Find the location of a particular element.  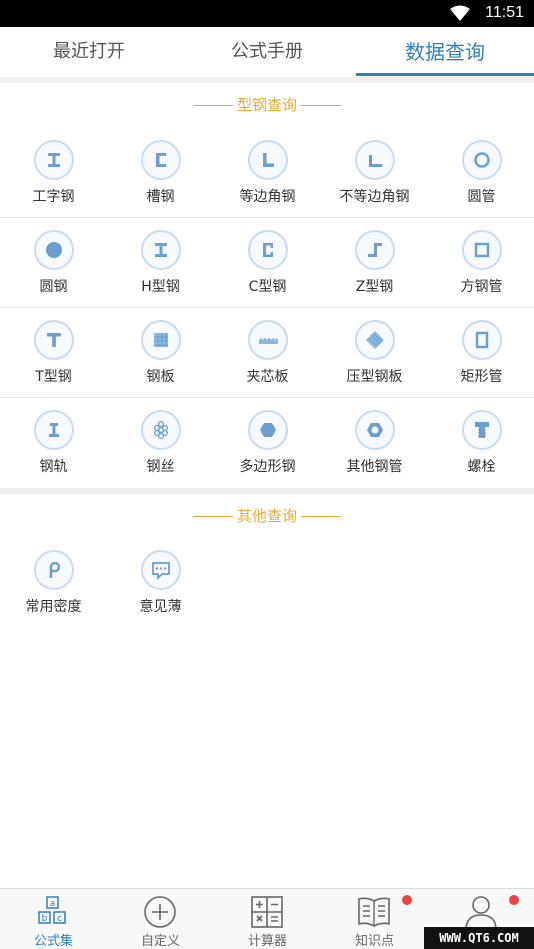

section-title-steel: 型钢查询 is located at coordinates (267, 104).